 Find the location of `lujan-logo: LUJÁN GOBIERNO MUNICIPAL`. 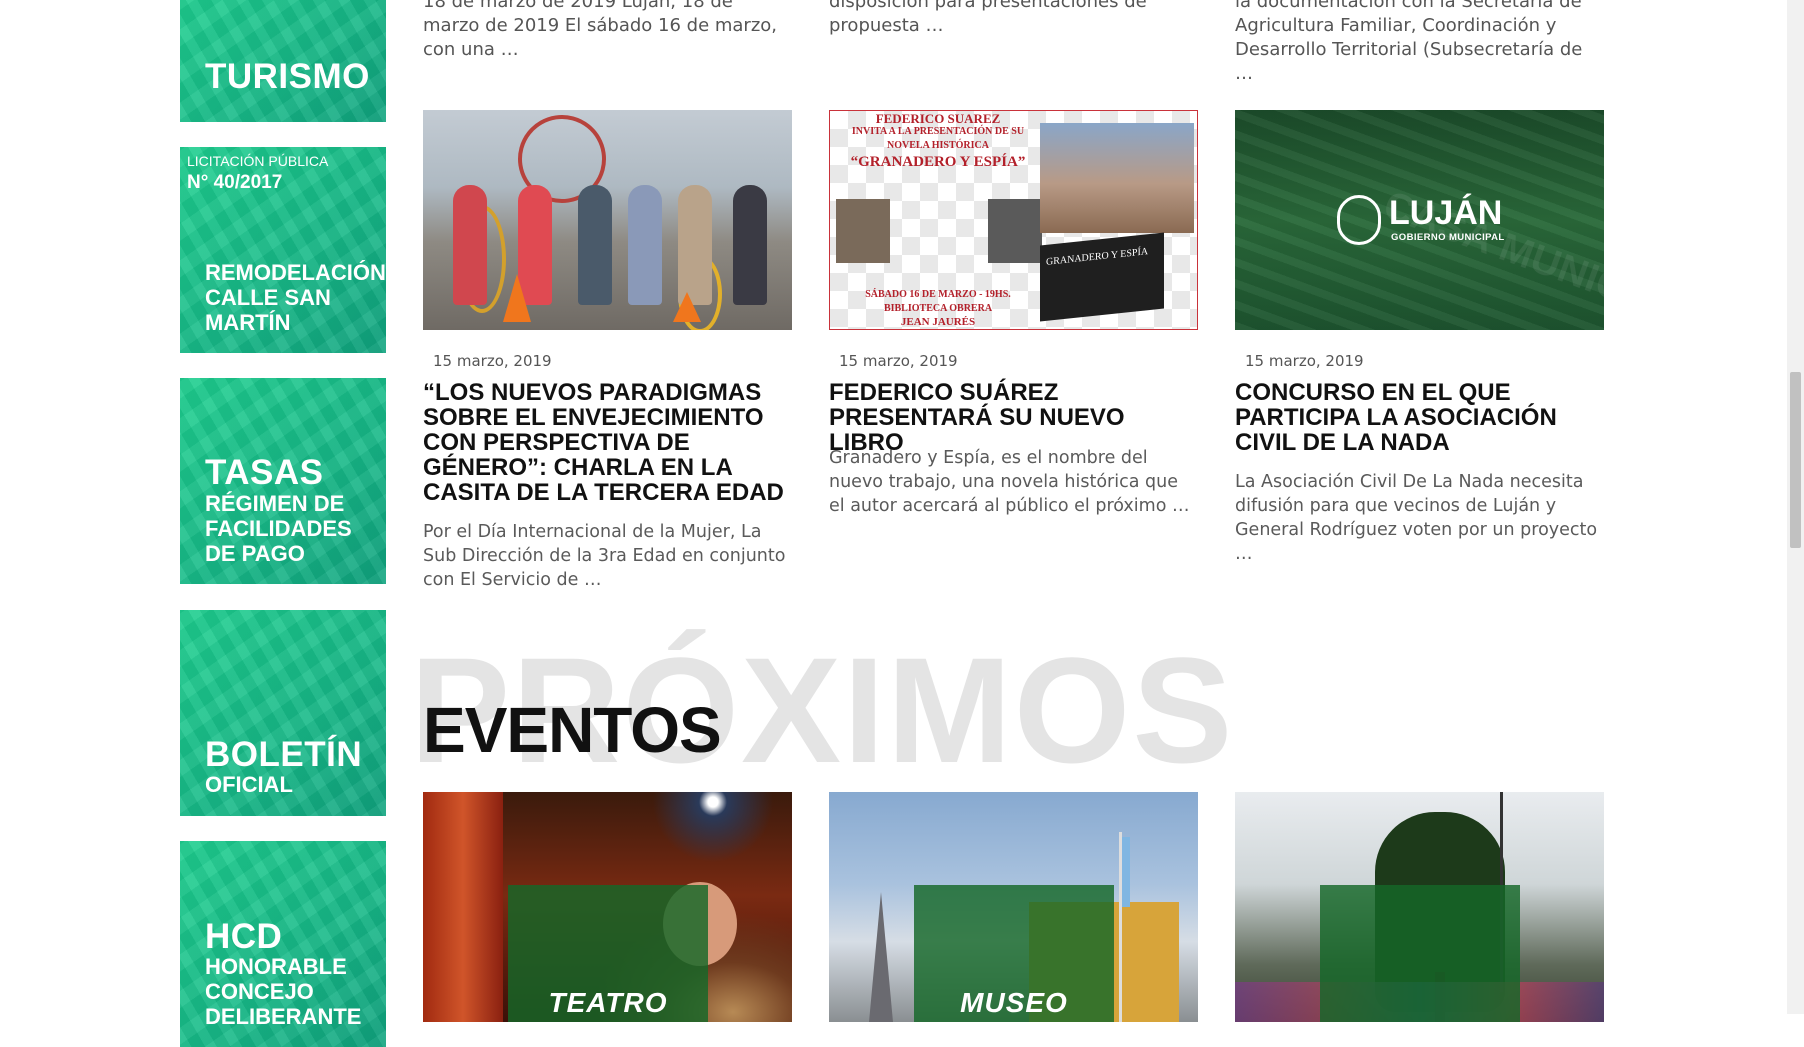

lujan-logo: LUJÁN GOBIERNO MUNICIPAL is located at coordinates (1422, 223).